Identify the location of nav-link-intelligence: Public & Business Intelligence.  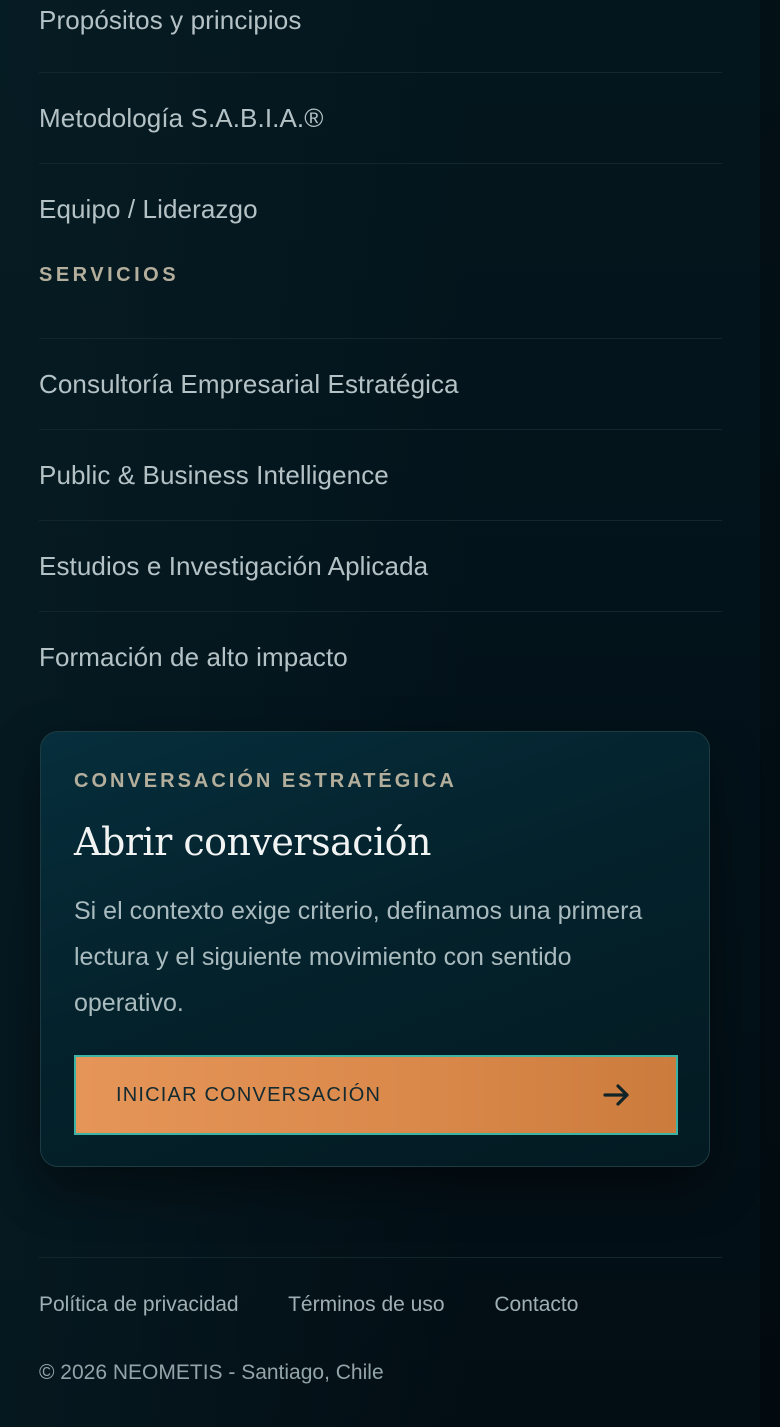
(380, 475).